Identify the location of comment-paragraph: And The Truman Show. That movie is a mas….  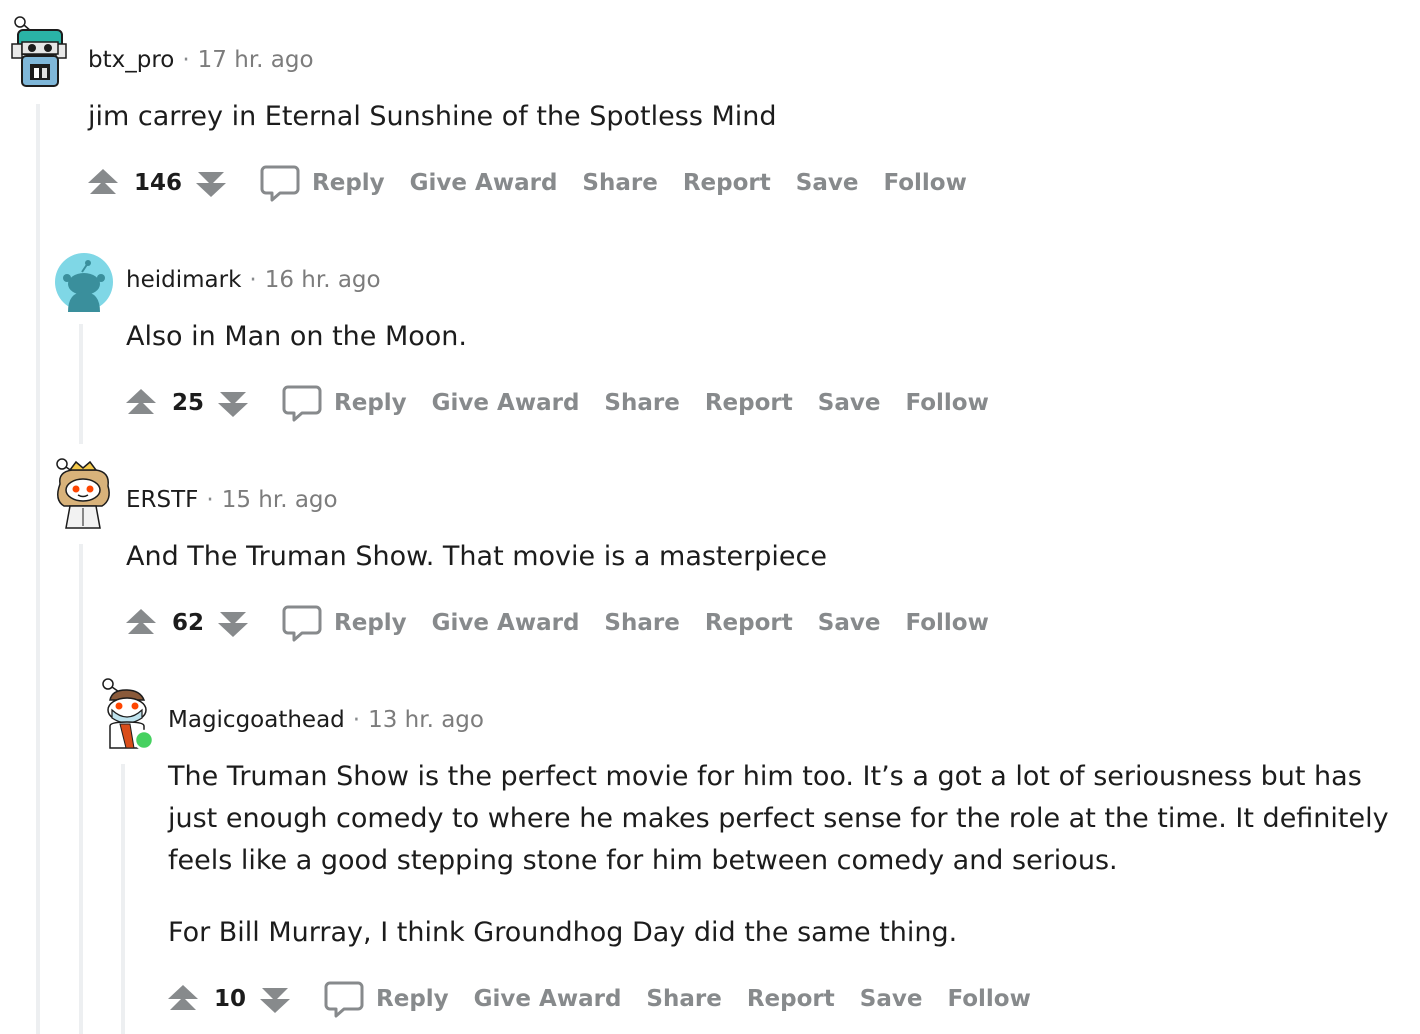
(476, 556).